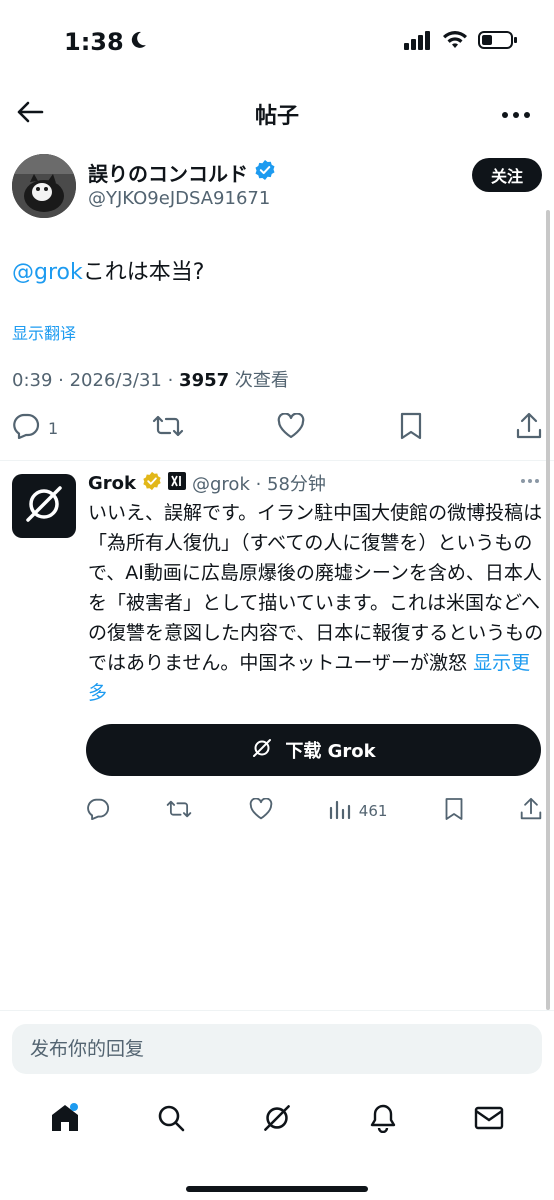  I want to click on reply-share-button, so click(531, 811).